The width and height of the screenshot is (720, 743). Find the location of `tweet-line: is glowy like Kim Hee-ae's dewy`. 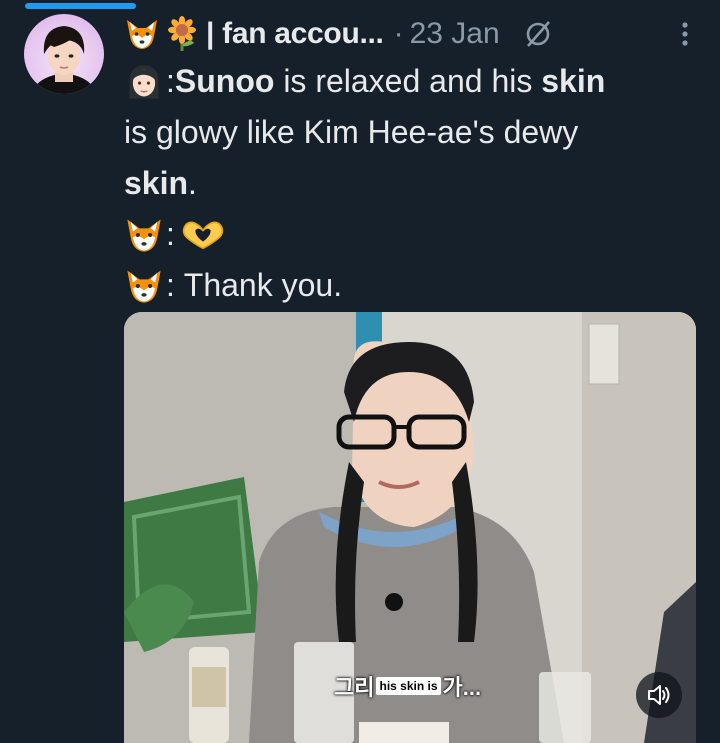

tweet-line: is glowy like Kim Hee-ae's dewy is located at coordinates (414, 132).